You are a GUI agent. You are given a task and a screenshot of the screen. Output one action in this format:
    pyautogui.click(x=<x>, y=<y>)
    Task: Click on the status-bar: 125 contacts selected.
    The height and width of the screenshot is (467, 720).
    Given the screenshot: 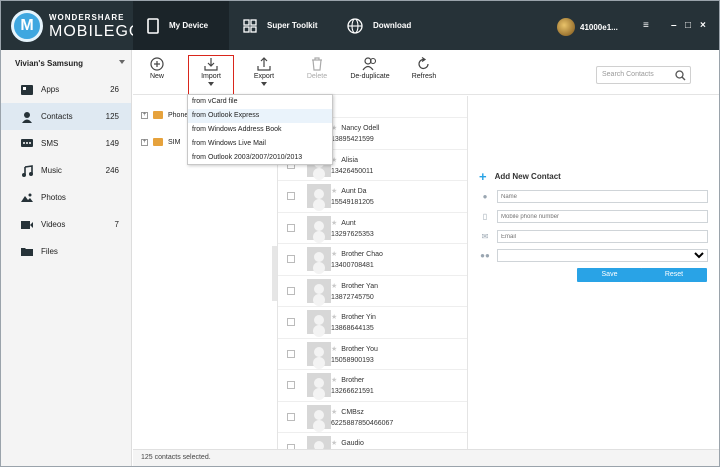 What is the action you would take?
    pyautogui.click(x=426, y=457)
    